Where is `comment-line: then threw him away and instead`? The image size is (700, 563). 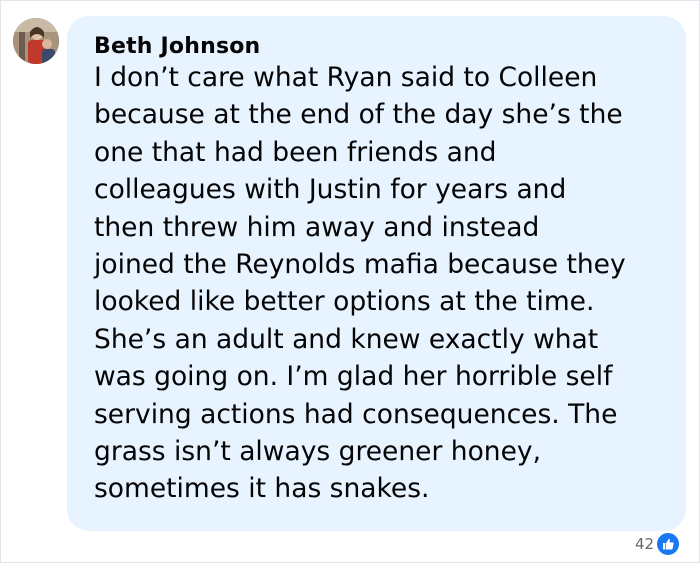 comment-line: then threw him away and instead is located at coordinates (317, 227).